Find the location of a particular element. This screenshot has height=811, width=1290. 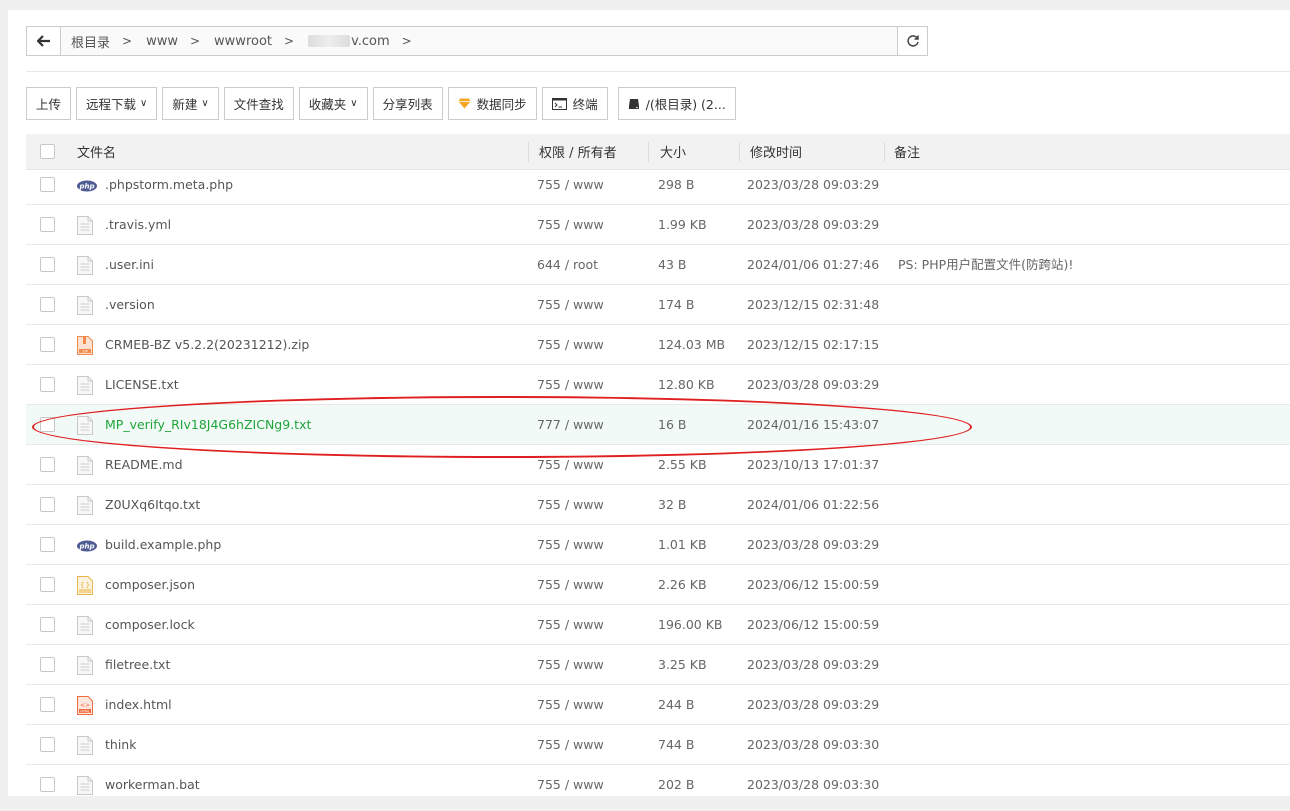

file-name: .version is located at coordinates (130, 305).